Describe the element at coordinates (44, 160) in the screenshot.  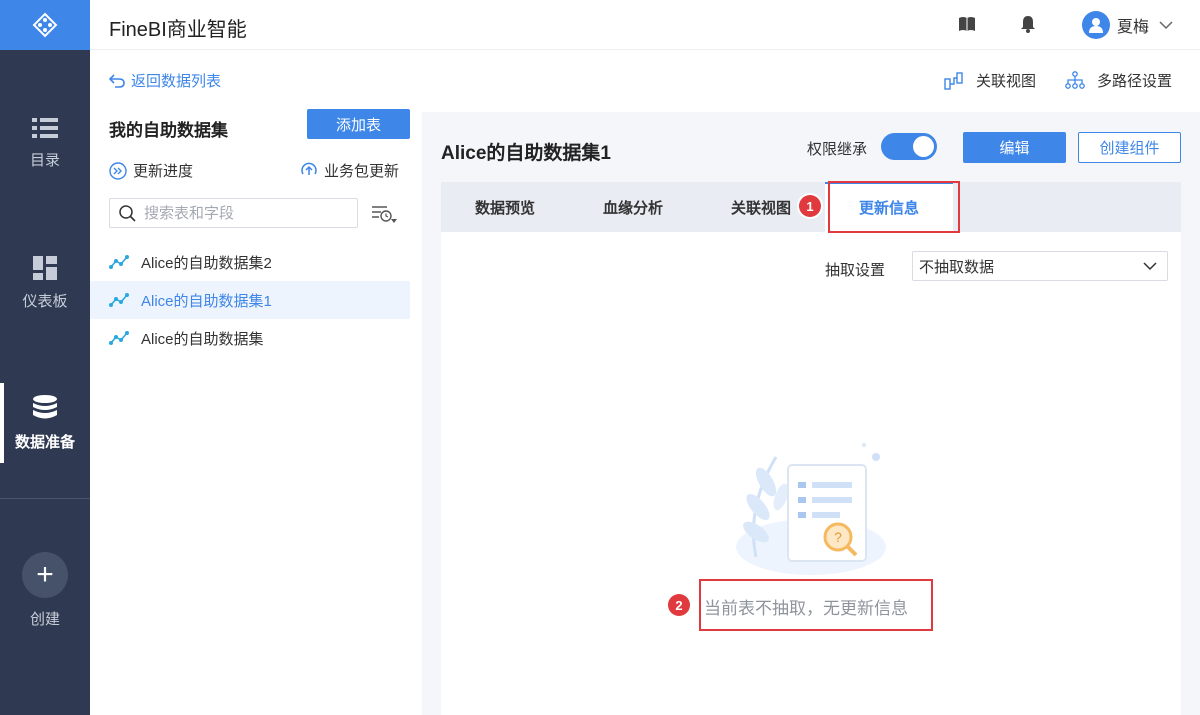
I see `nav-label: 目录` at that location.